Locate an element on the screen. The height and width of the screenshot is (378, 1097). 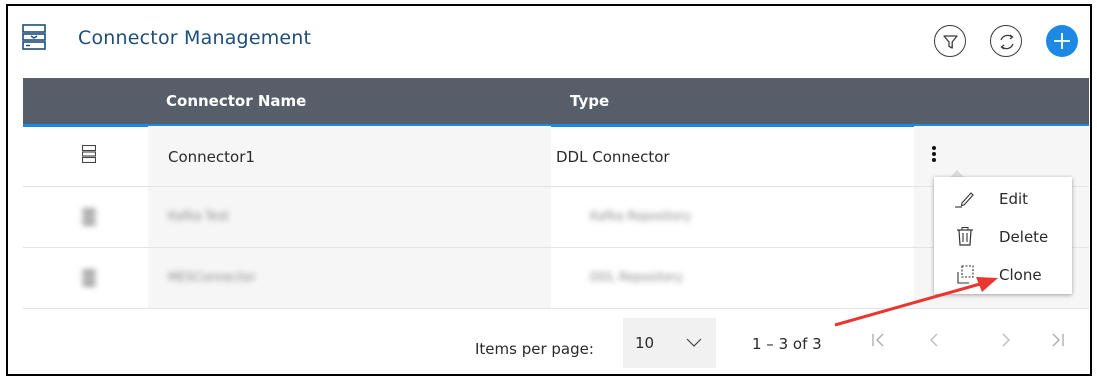
menu-item-delete: Delete is located at coordinates (1003, 236).